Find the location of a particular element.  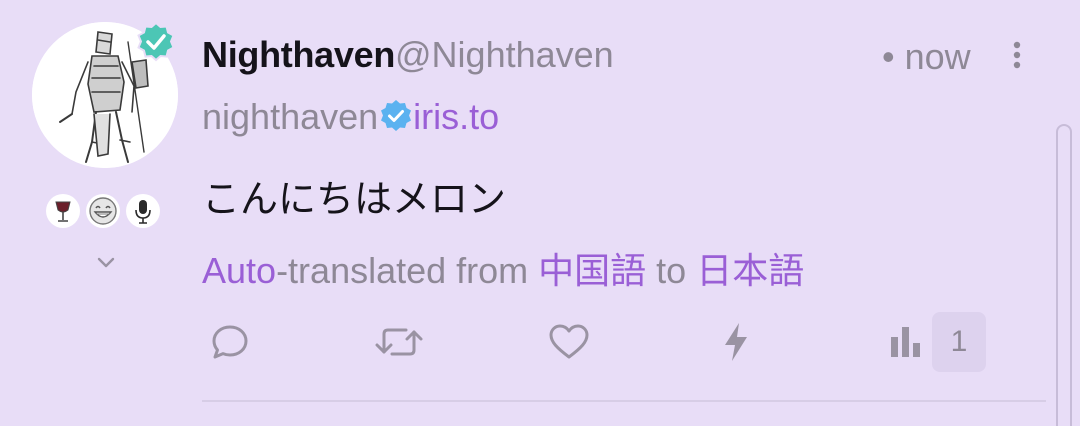

nip05-identifier: nighthaven iris.to is located at coordinates (350, 118).